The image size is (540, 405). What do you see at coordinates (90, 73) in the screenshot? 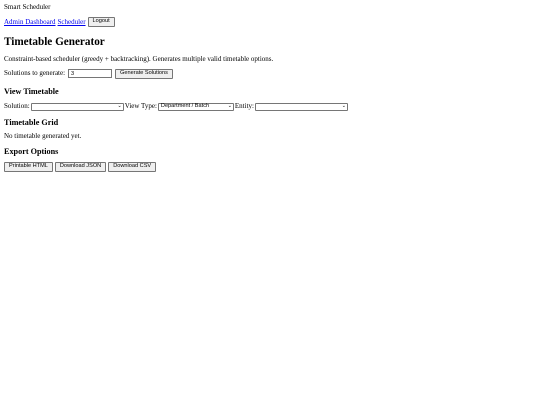
I see `solutions-count-input` at bounding box center [90, 73].